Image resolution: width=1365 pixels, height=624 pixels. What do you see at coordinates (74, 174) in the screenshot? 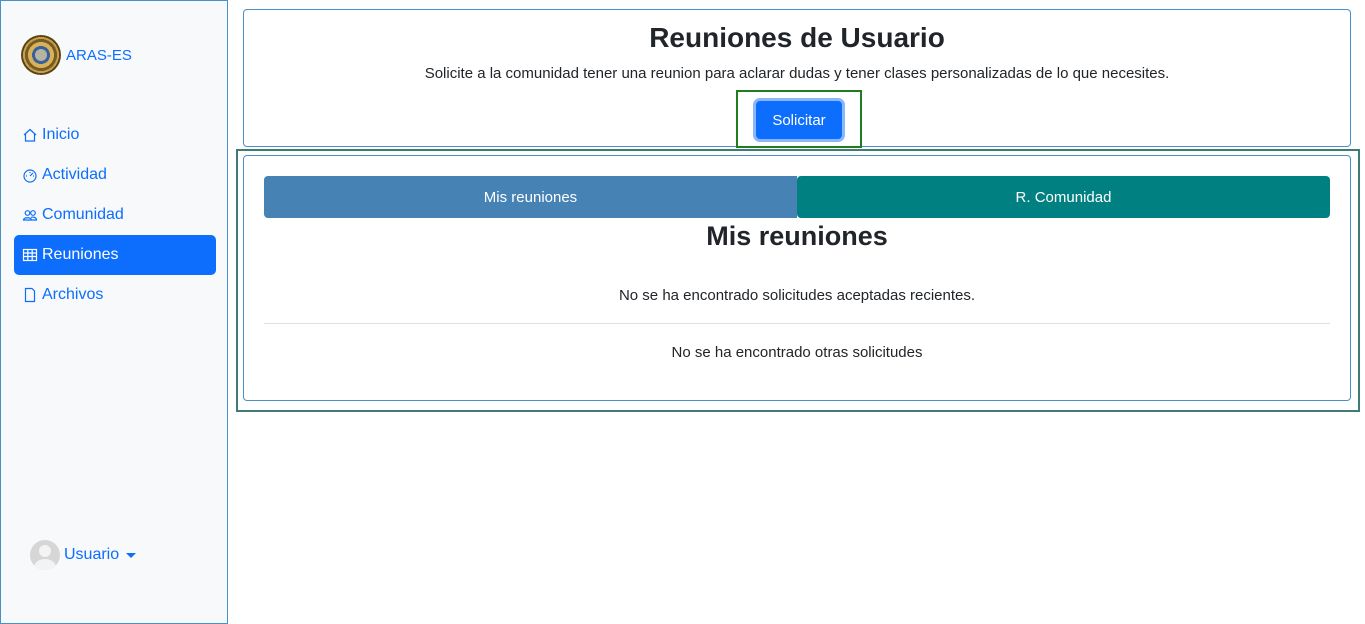
I see `sidebar-item-label: Actividad` at bounding box center [74, 174].